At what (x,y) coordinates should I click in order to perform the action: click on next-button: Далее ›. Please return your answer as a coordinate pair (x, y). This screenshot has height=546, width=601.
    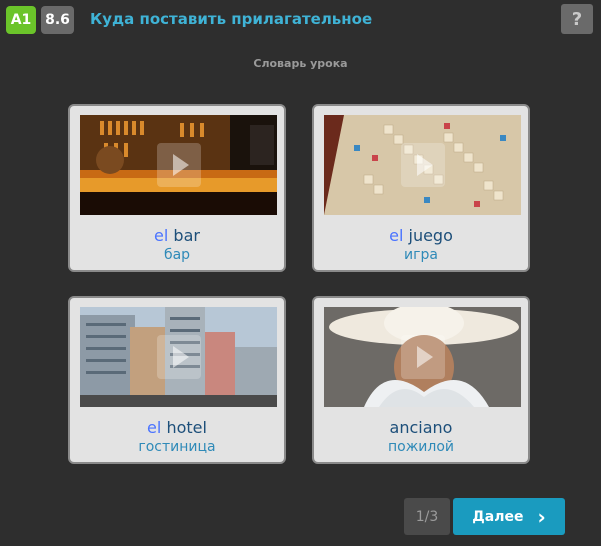
    Looking at the image, I should click on (509, 516).